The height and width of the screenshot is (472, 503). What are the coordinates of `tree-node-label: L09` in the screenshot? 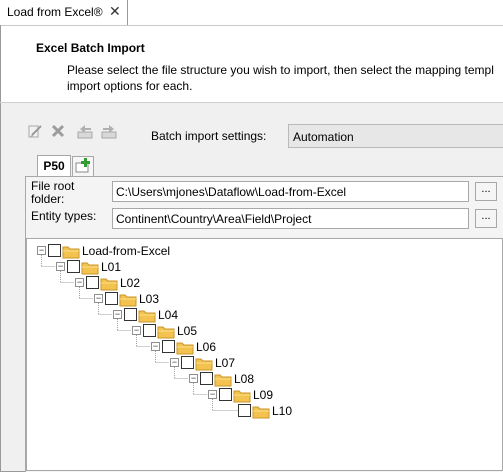 It's located at (263, 395).